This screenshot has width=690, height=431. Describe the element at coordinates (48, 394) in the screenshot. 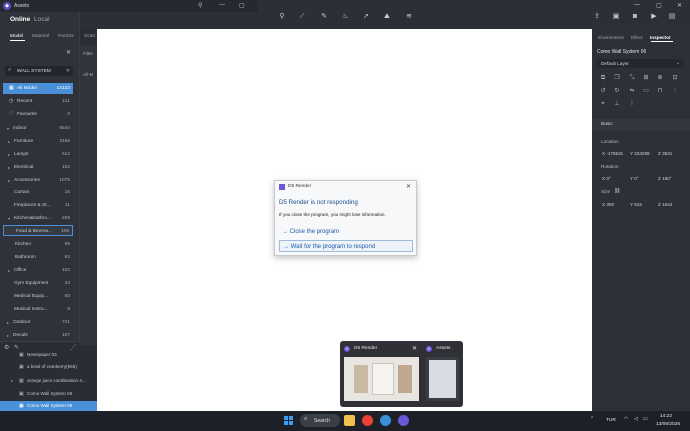

I see `scene-item: ▣ Como Wall System 06` at that location.